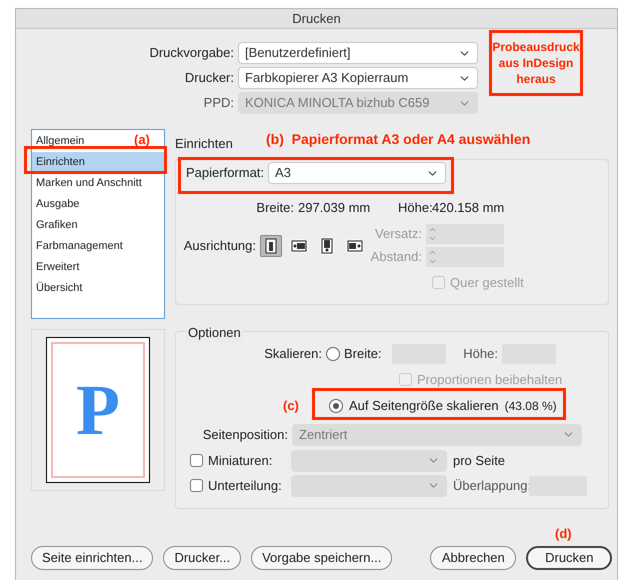 The image size is (630, 580). I want to click on section-title: Einrichten, so click(204, 143).